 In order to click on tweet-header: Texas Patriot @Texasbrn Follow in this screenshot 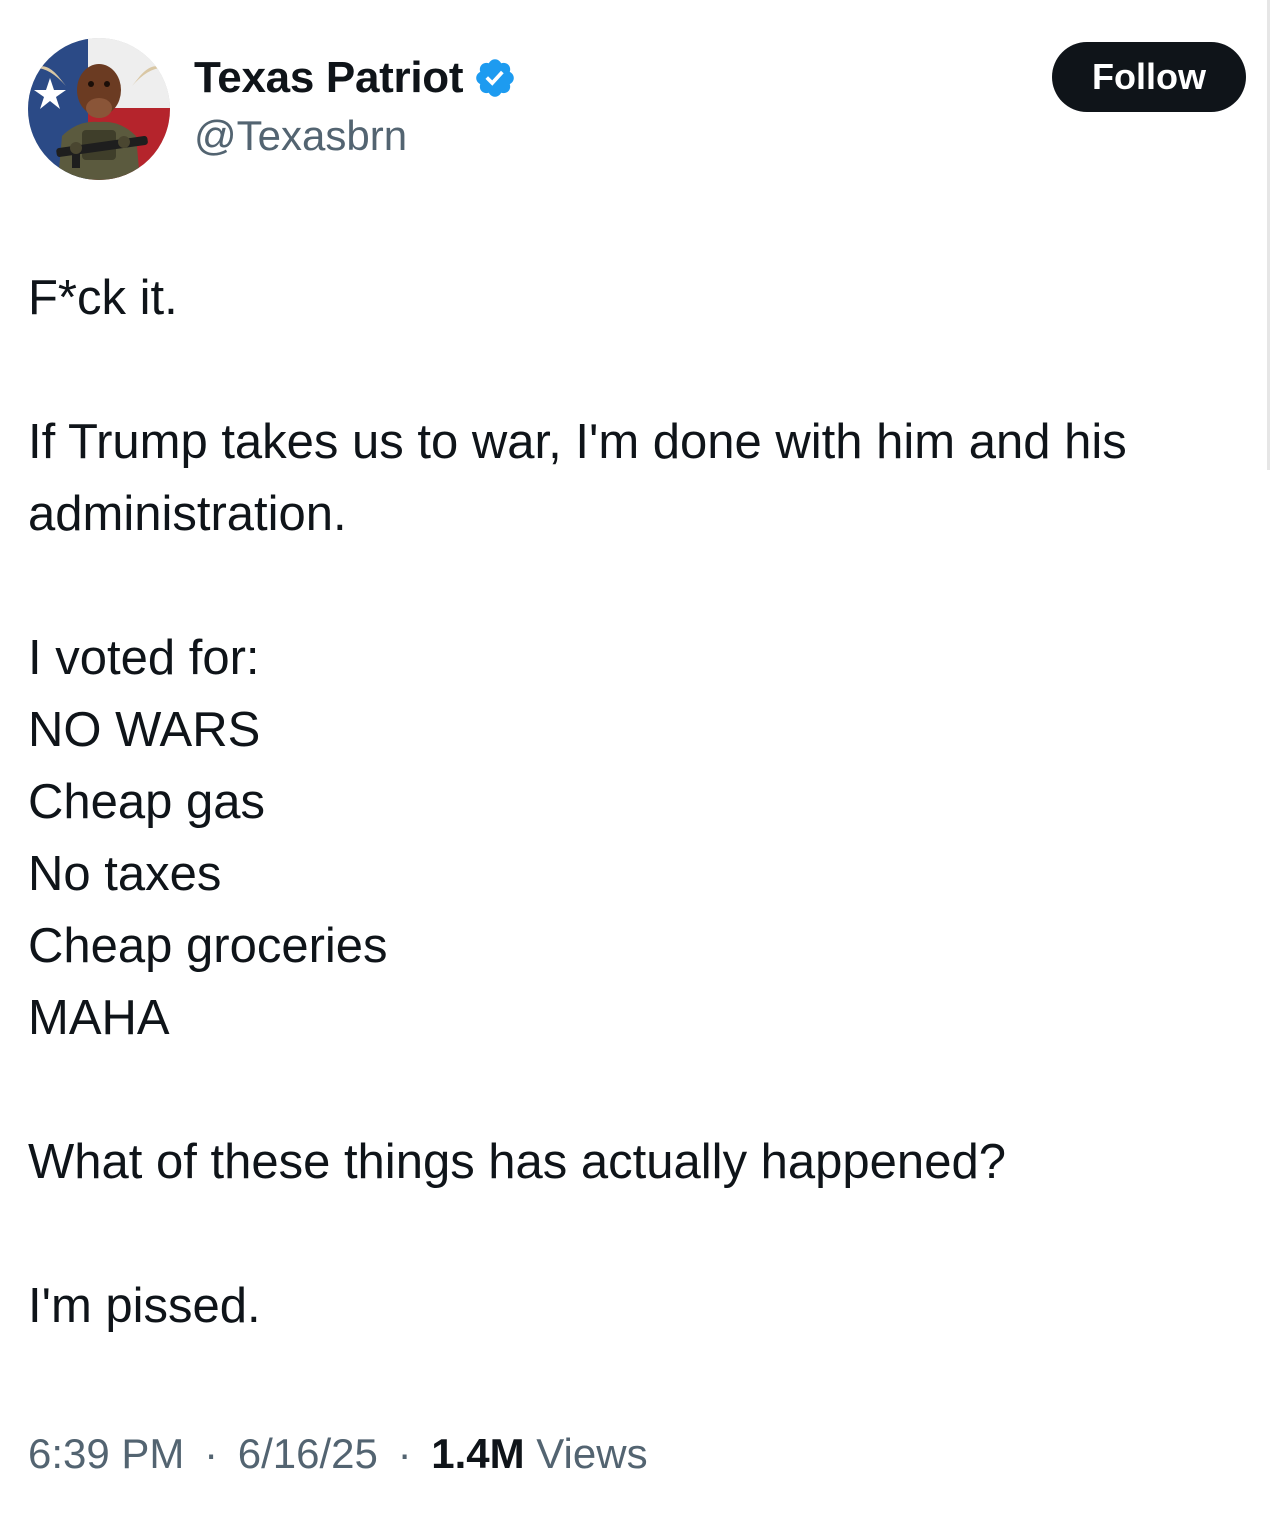, I will do `click(637, 109)`.